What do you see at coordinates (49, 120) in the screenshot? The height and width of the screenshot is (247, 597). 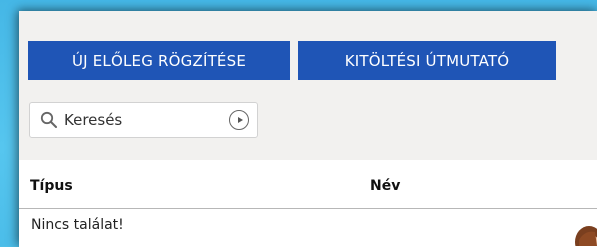 I see `search-icon` at bounding box center [49, 120].